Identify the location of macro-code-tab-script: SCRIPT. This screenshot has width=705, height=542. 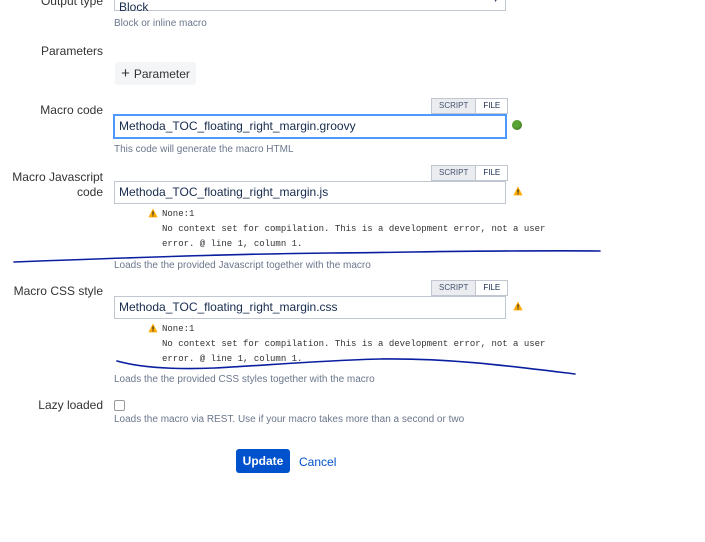
(454, 106).